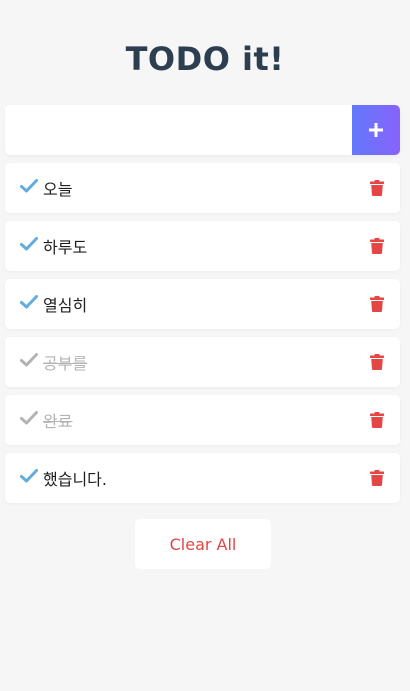  I want to click on page-title: TODO it!, so click(205, 59).